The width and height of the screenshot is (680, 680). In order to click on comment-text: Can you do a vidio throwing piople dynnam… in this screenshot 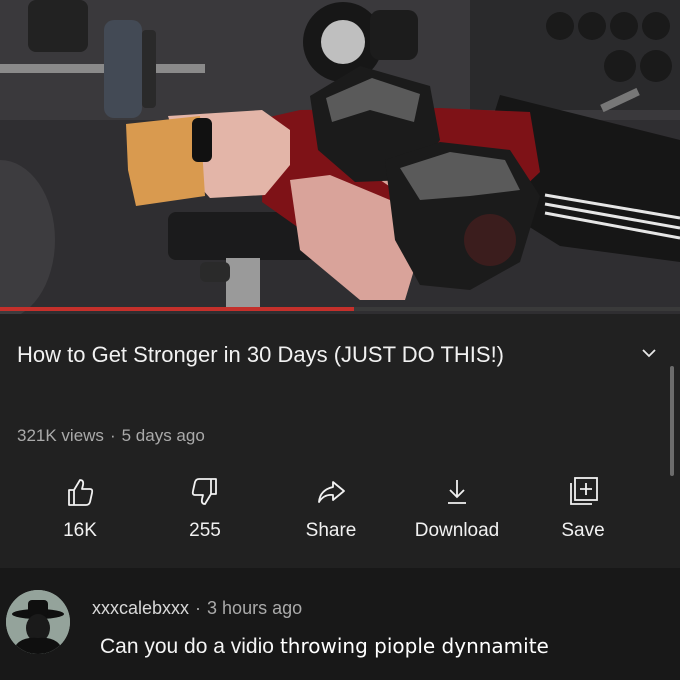, I will do `click(324, 646)`.